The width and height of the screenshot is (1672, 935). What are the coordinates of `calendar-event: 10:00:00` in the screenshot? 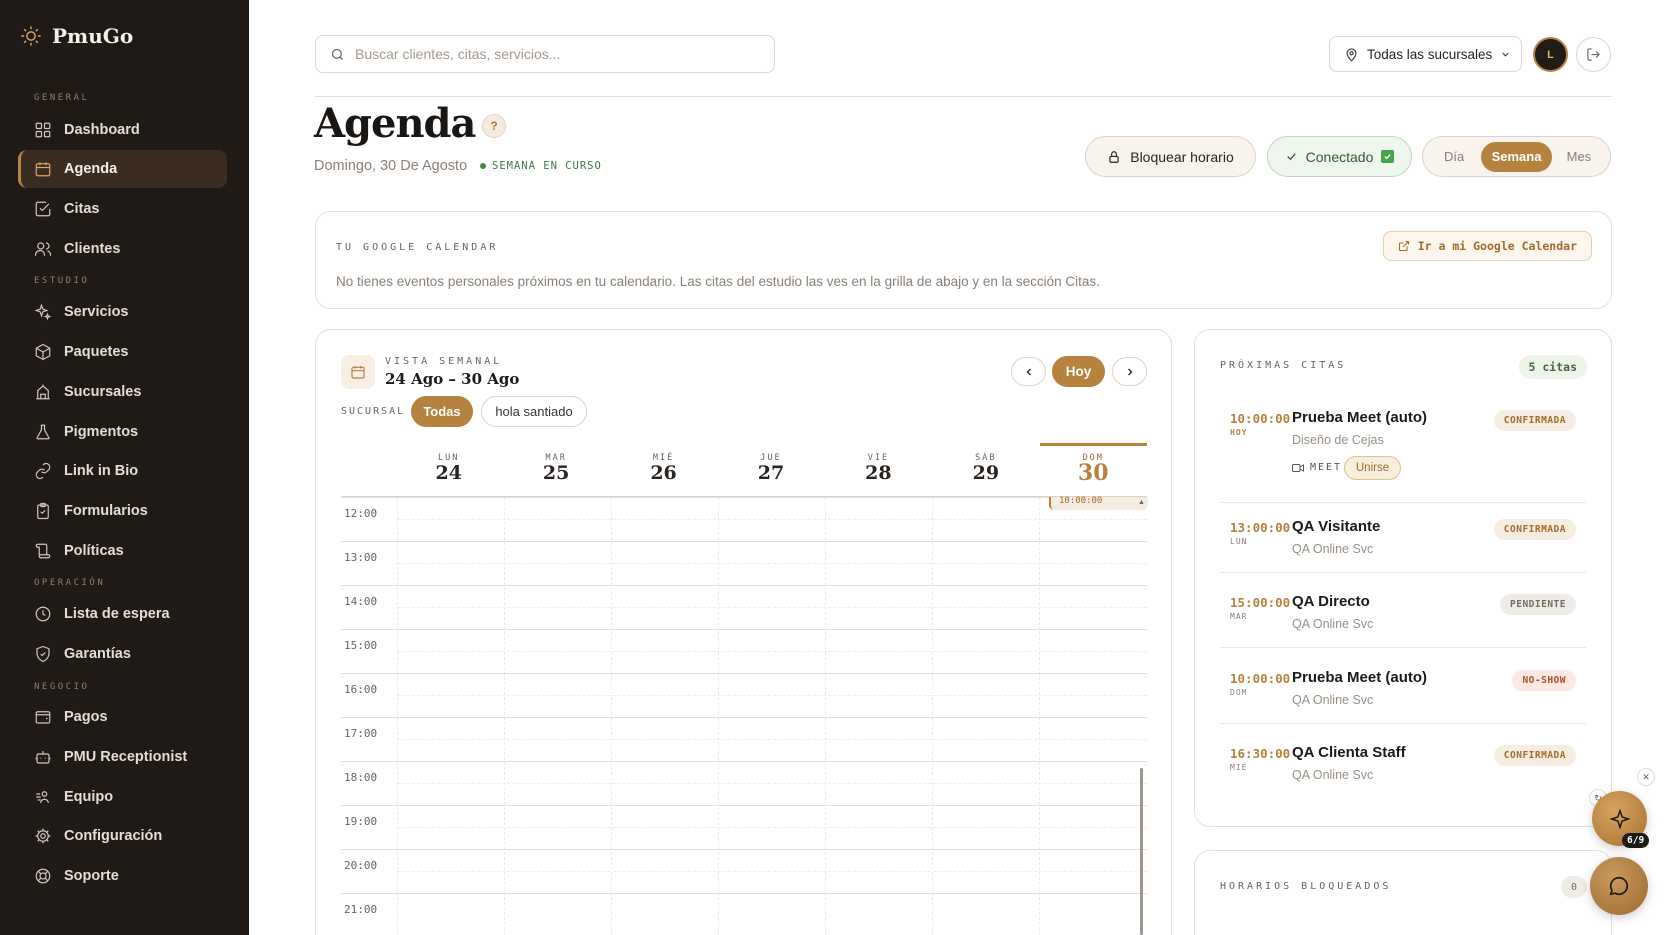 It's located at (1098, 503).